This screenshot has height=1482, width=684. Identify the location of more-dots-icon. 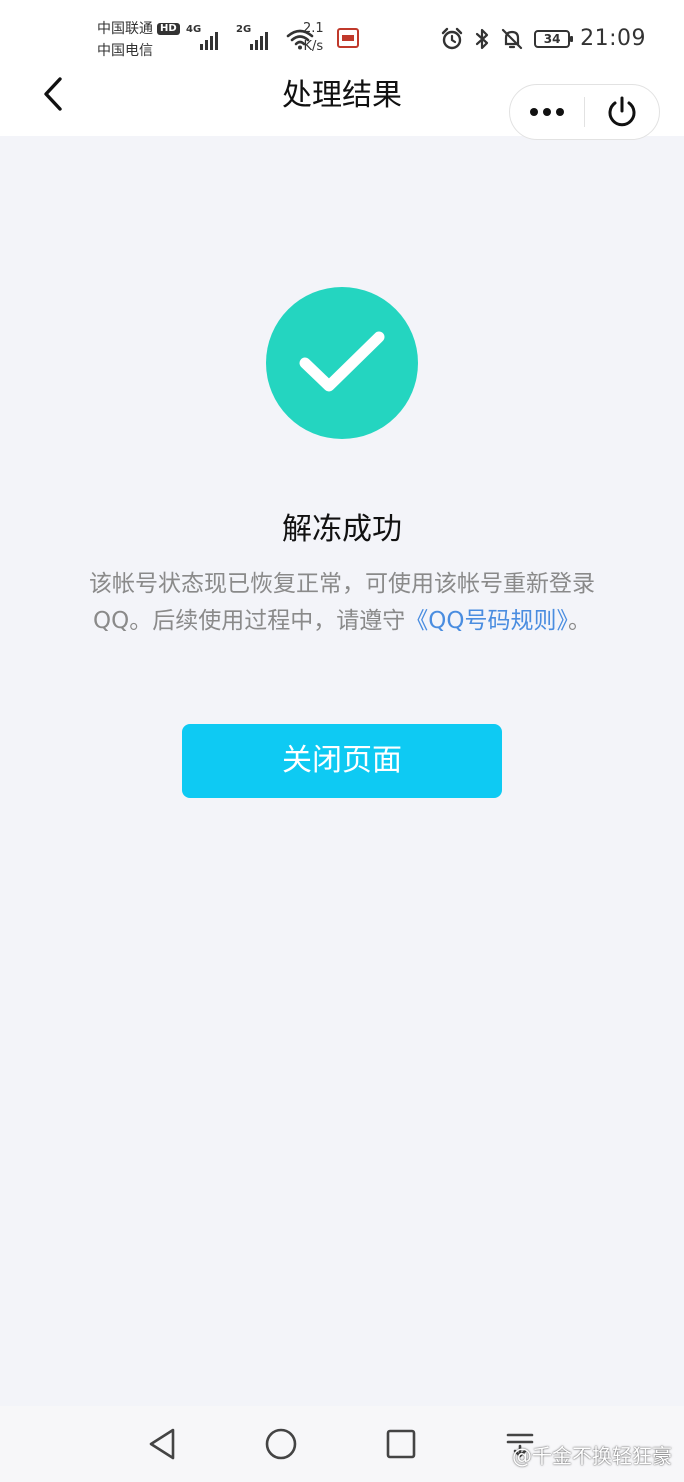
(547, 112).